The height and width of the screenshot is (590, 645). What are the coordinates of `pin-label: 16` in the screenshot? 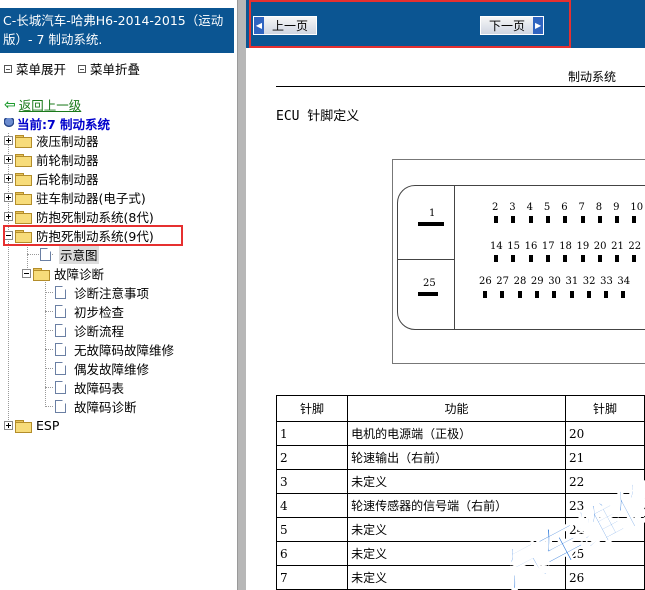 It's located at (531, 246).